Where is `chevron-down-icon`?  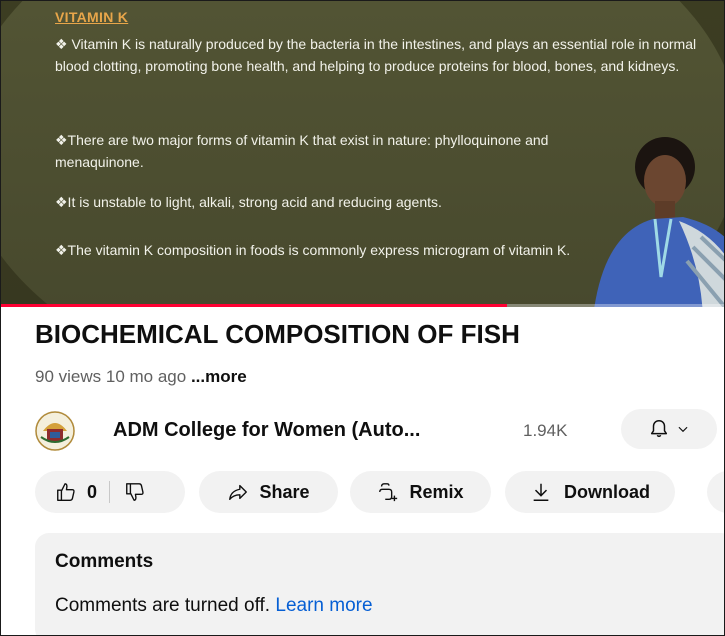 chevron-down-icon is located at coordinates (683, 429).